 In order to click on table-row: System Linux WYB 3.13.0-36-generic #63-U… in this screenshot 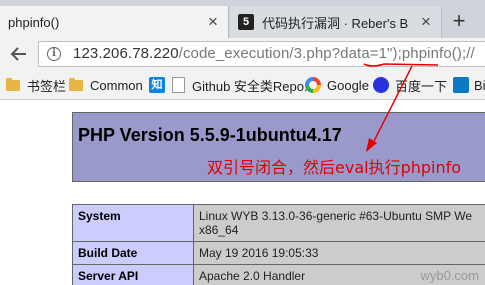, I will do `click(278, 223)`.